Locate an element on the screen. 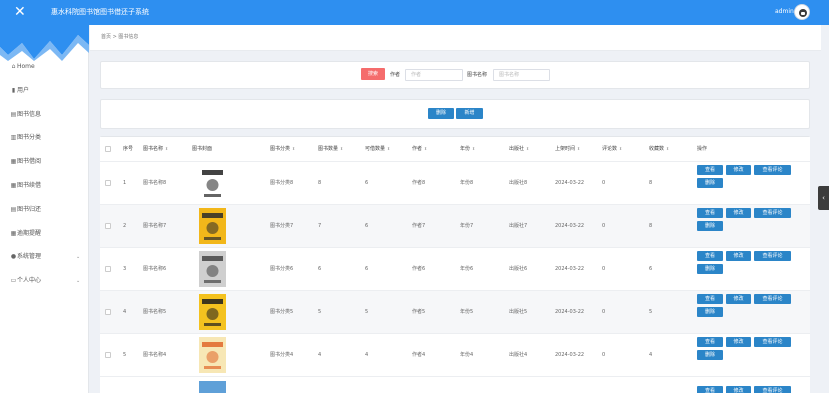 The width and height of the screenshot is (829, 393). breadcrumb-home: 首页 is located at coordinates (106, 37).